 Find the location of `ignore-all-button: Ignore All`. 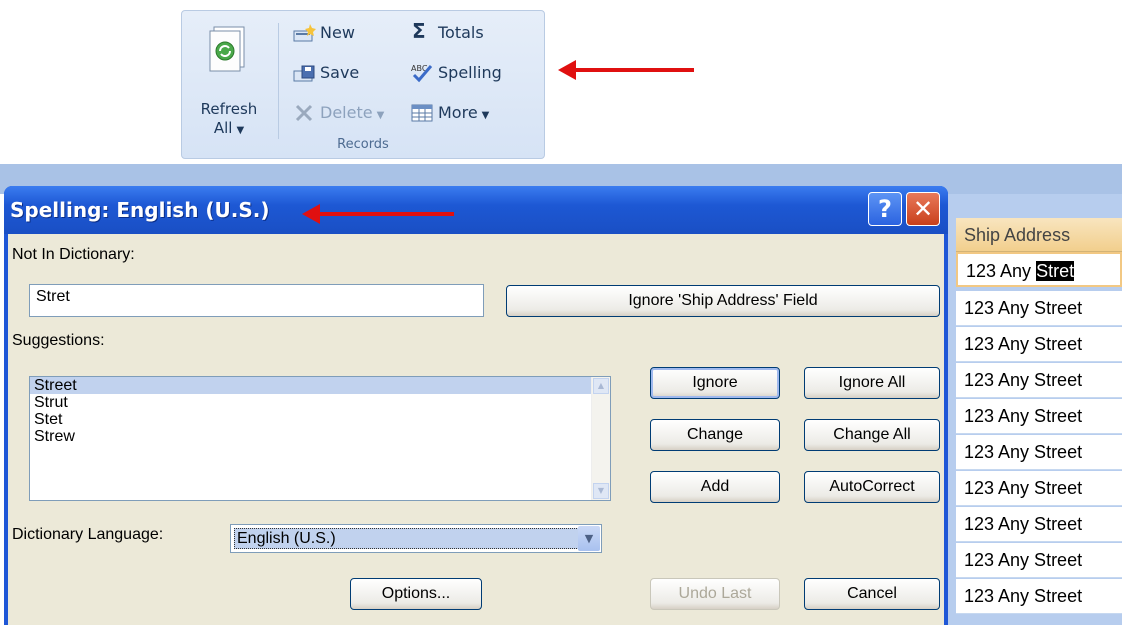

ignore-all-button: Ignore All is located at coordinates (872, 383).